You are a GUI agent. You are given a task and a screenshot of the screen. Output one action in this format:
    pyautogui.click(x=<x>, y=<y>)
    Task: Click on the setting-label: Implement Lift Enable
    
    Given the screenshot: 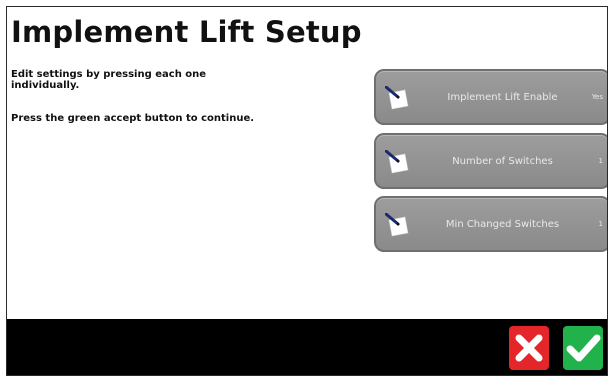 What is the action you would take?
    pyautogui.click(x=502, y=97)
    